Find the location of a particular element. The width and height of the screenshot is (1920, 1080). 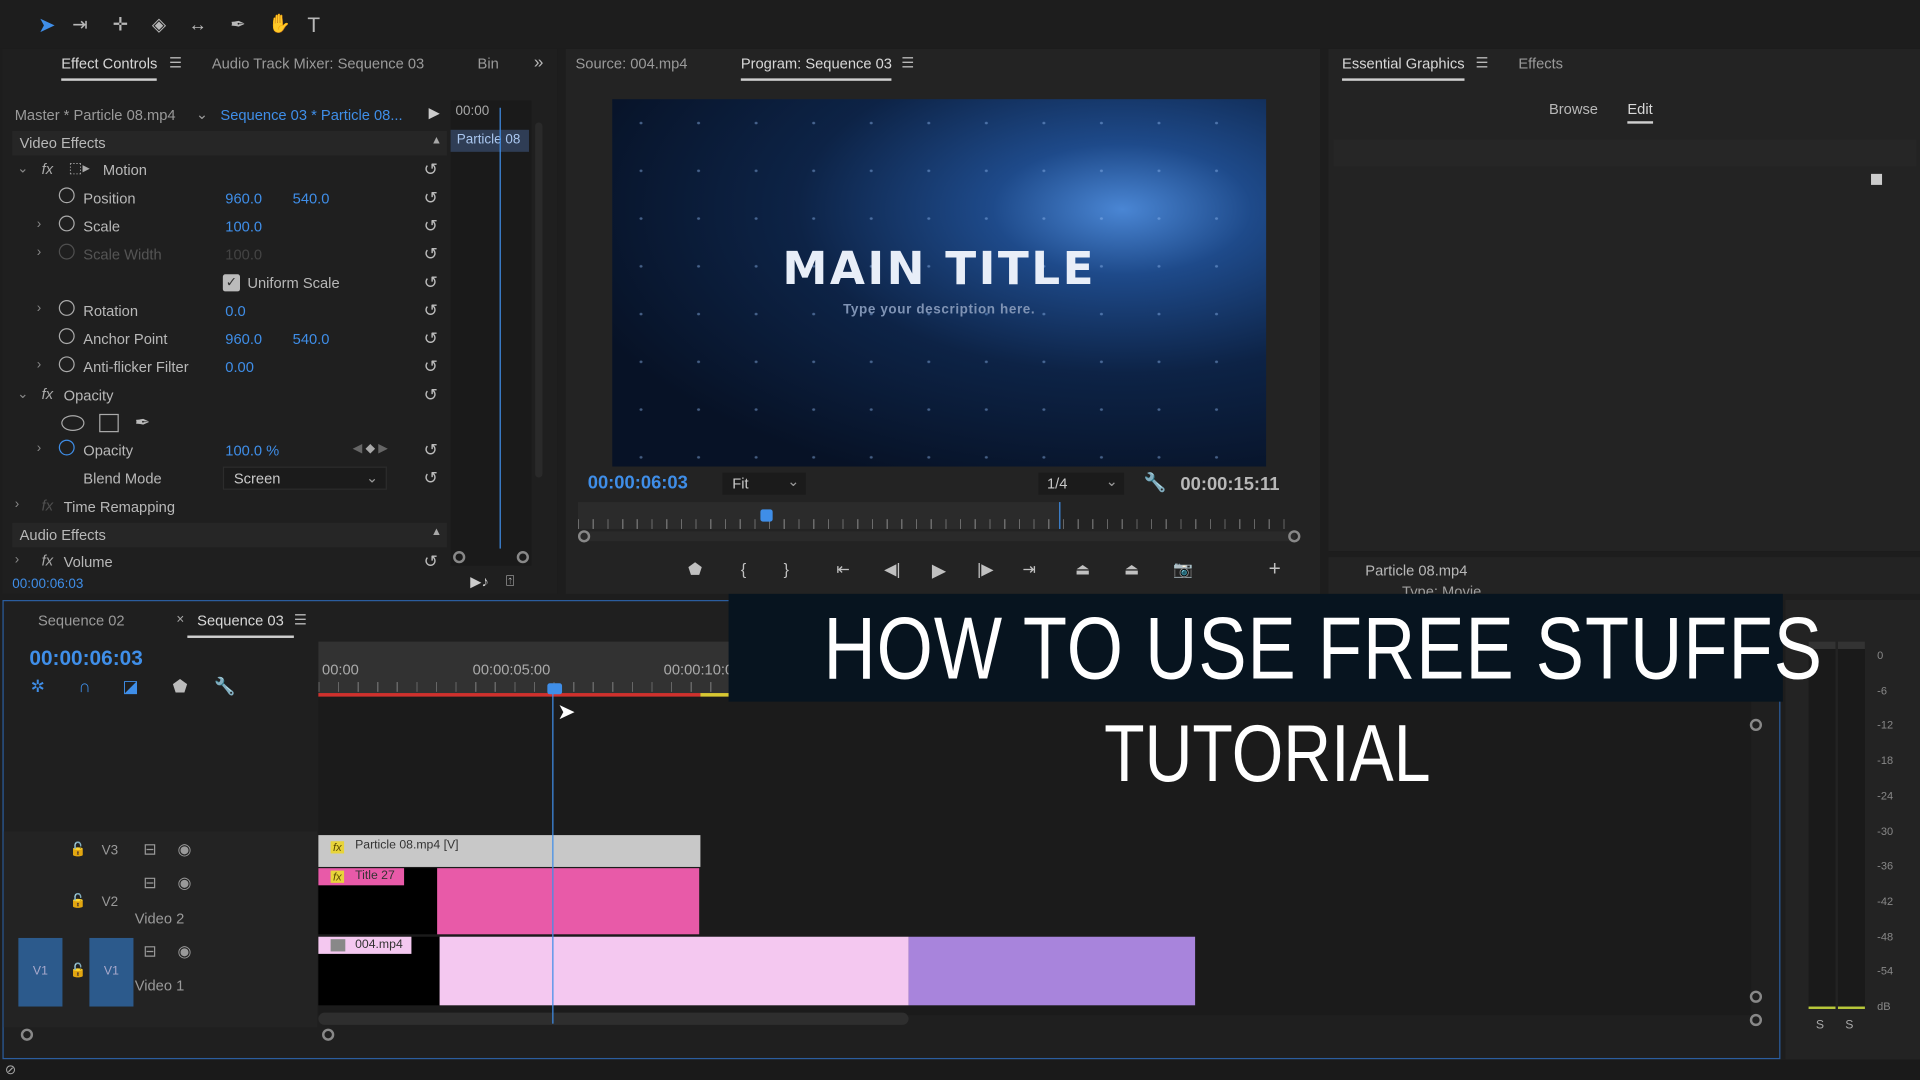

status-icon: ⊘ is located at coordinates (10, 1070).